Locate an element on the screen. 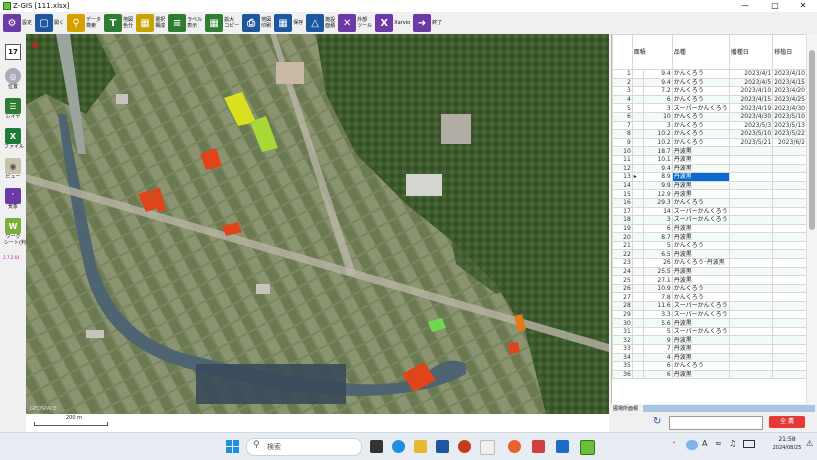 The height and width of the screenshot is (460, 817). area-cell: 7.2 is located at coordinates (658, 91).